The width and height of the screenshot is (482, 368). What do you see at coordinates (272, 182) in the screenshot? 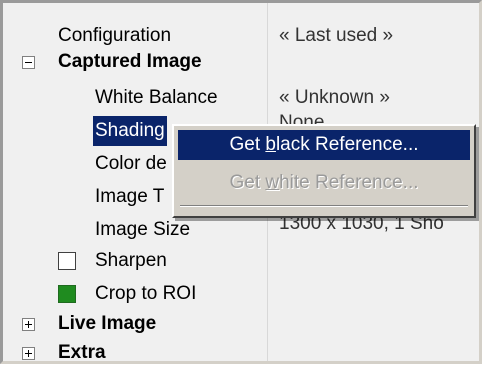
I see `menu-item-accelerator: w` at bounding box center [272, 182].